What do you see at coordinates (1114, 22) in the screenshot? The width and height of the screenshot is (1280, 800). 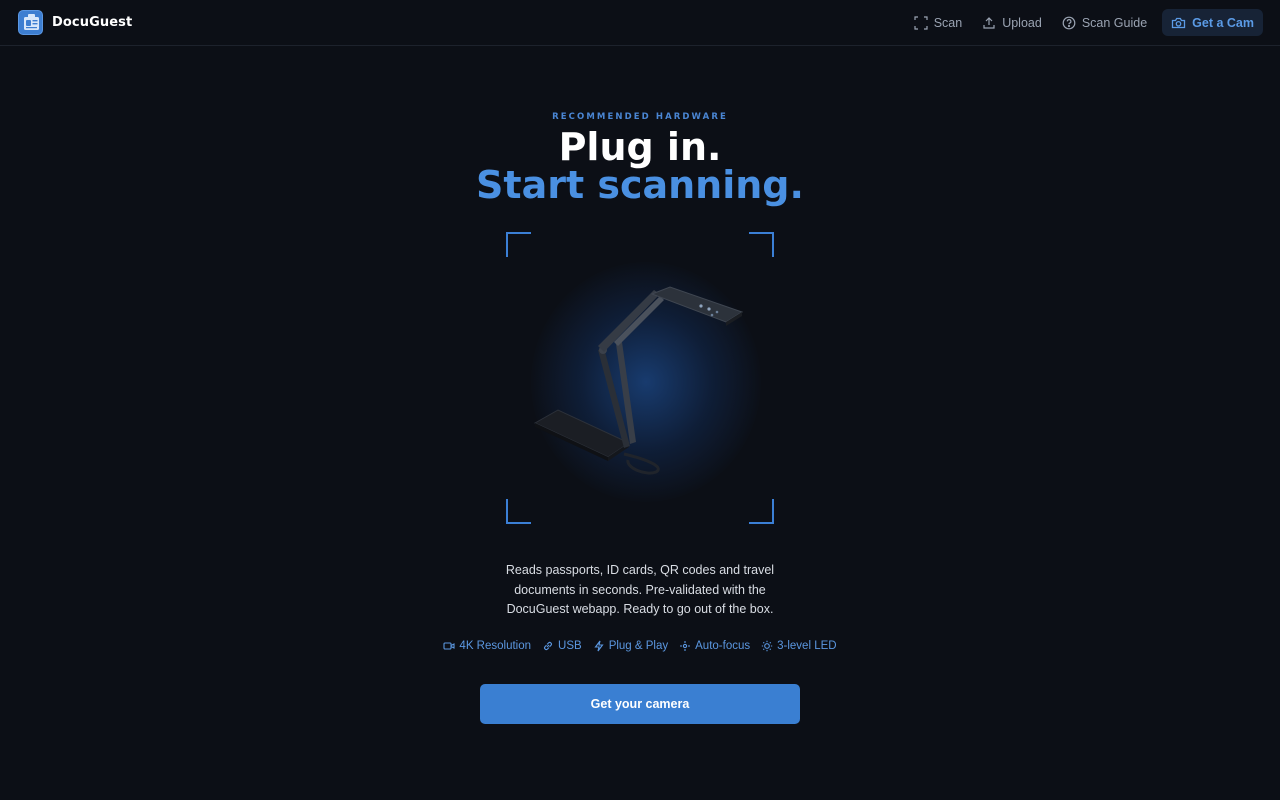 I see `nav-scan-guide-label: Scan Guide` at bounding box center [1114, 22].